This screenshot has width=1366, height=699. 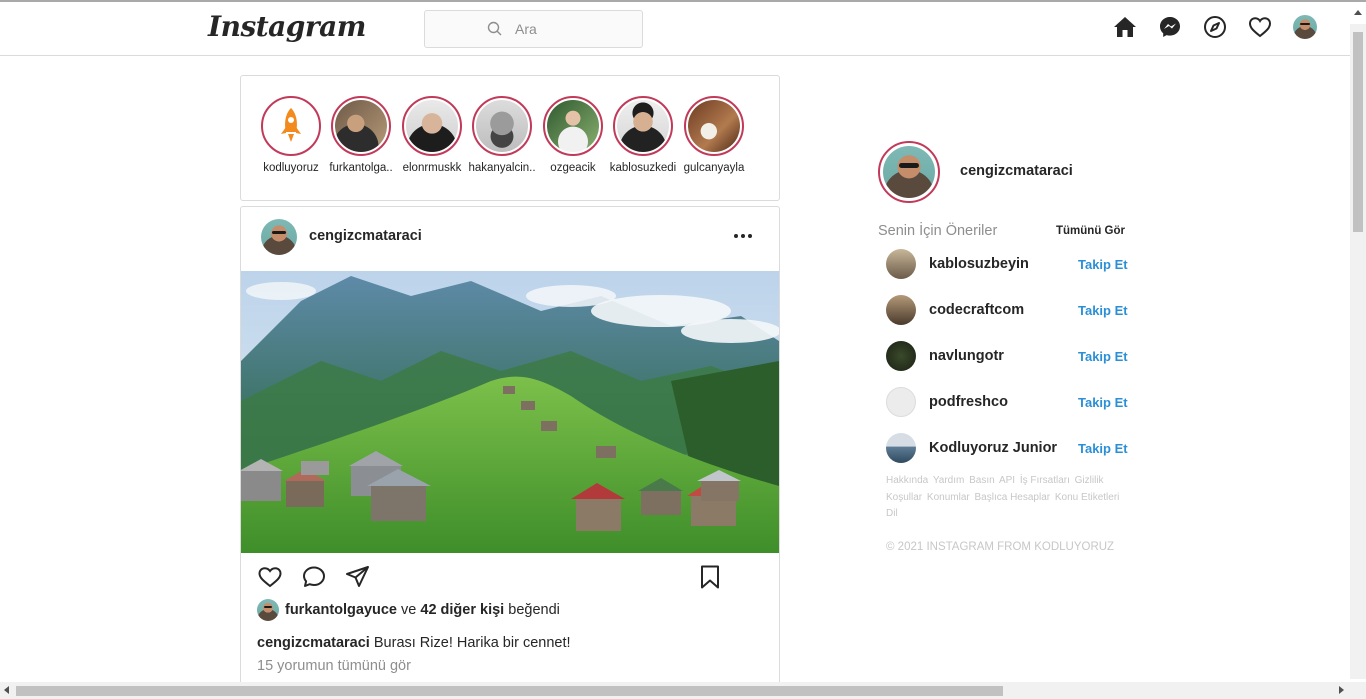 I want to click on likes-connector: ve, so click(x=409, y=610).